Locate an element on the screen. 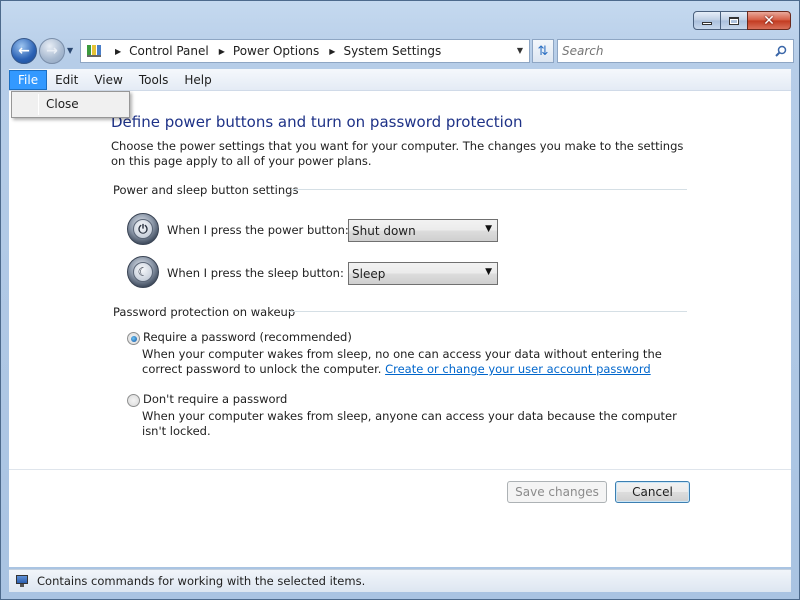 Image resolution: width=800 pixels, height=600 pixels. breadcrumb-system-settings: System Settings is located at coordinates (392, 51).